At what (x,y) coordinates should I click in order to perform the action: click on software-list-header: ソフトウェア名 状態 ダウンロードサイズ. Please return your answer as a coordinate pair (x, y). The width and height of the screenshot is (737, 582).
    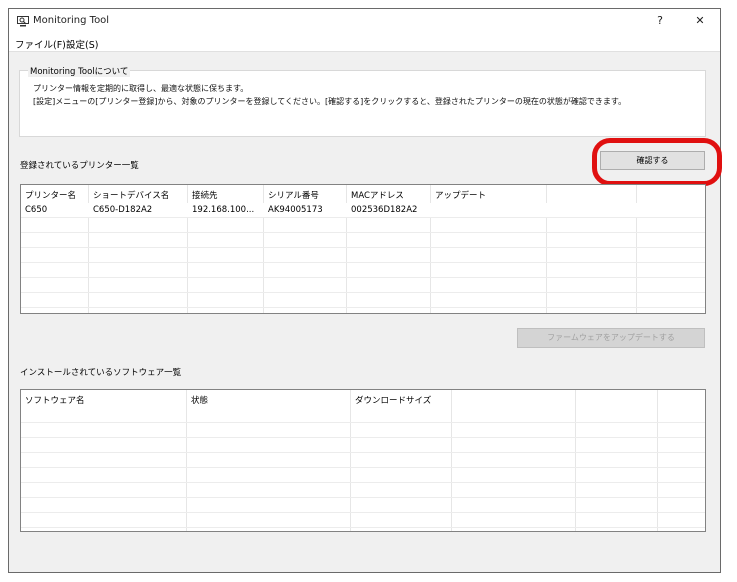
    Looking at the image, I should click on (363, 399).